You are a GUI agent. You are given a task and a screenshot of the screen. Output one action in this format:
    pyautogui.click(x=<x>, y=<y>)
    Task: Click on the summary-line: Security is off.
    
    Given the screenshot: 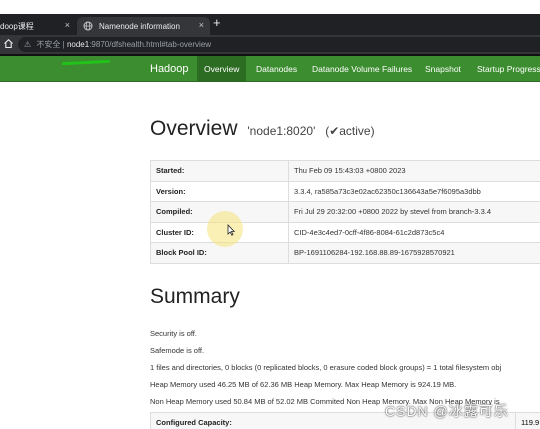 What is the action you would take?
    pyautogui.click(x=173, y=333)
    